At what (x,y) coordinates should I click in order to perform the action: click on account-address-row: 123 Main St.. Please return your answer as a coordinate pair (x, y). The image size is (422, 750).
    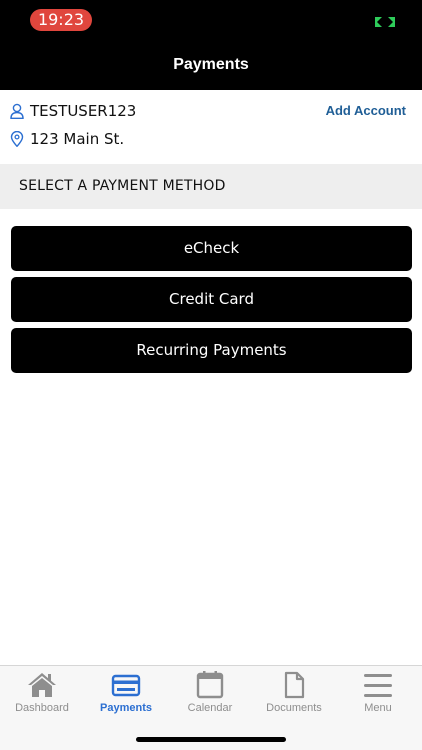
    Looking at the image, I should click on (67, 139).